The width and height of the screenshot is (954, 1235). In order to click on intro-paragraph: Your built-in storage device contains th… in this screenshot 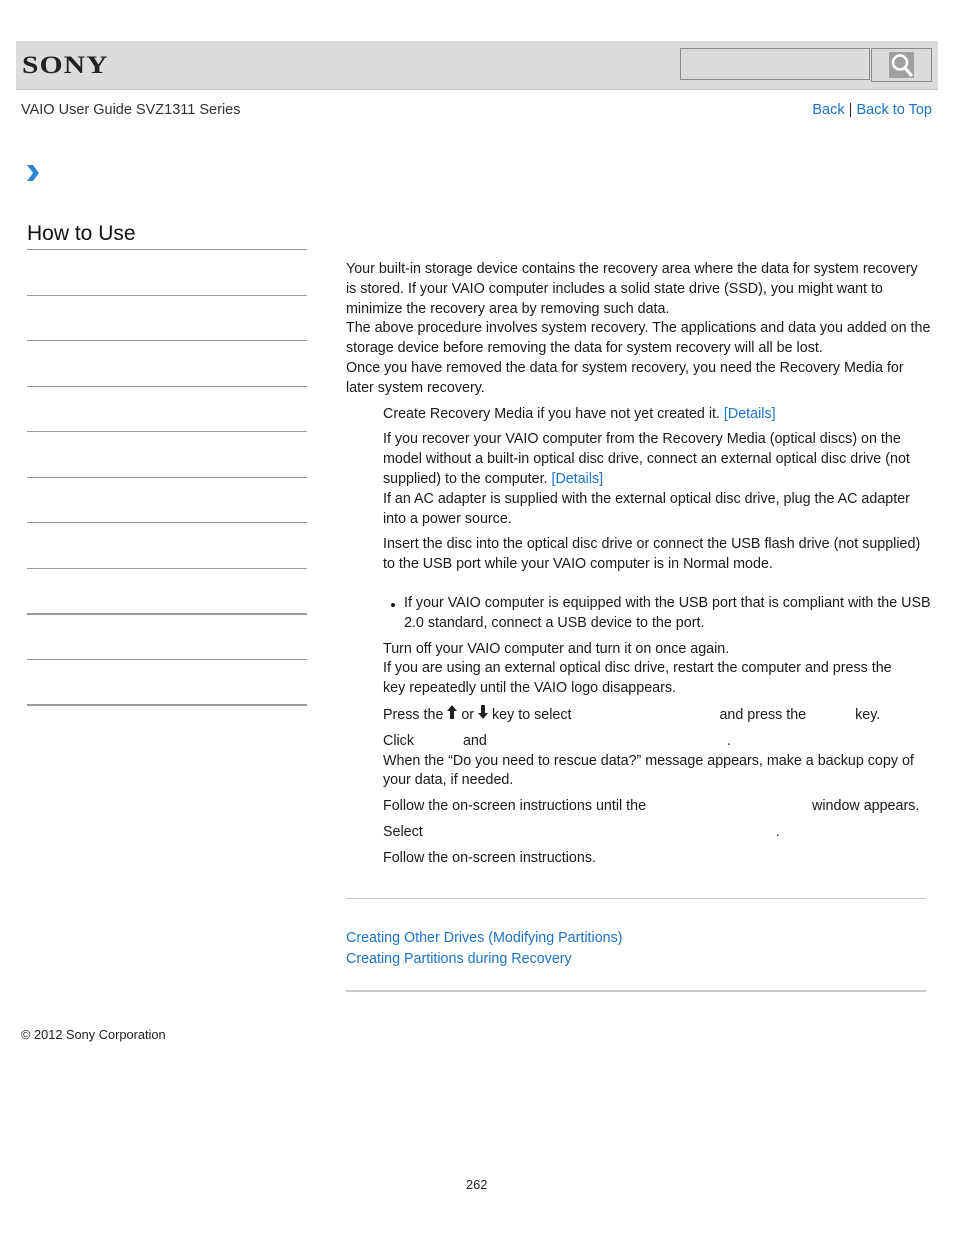, I will do `click(632, 289)`.